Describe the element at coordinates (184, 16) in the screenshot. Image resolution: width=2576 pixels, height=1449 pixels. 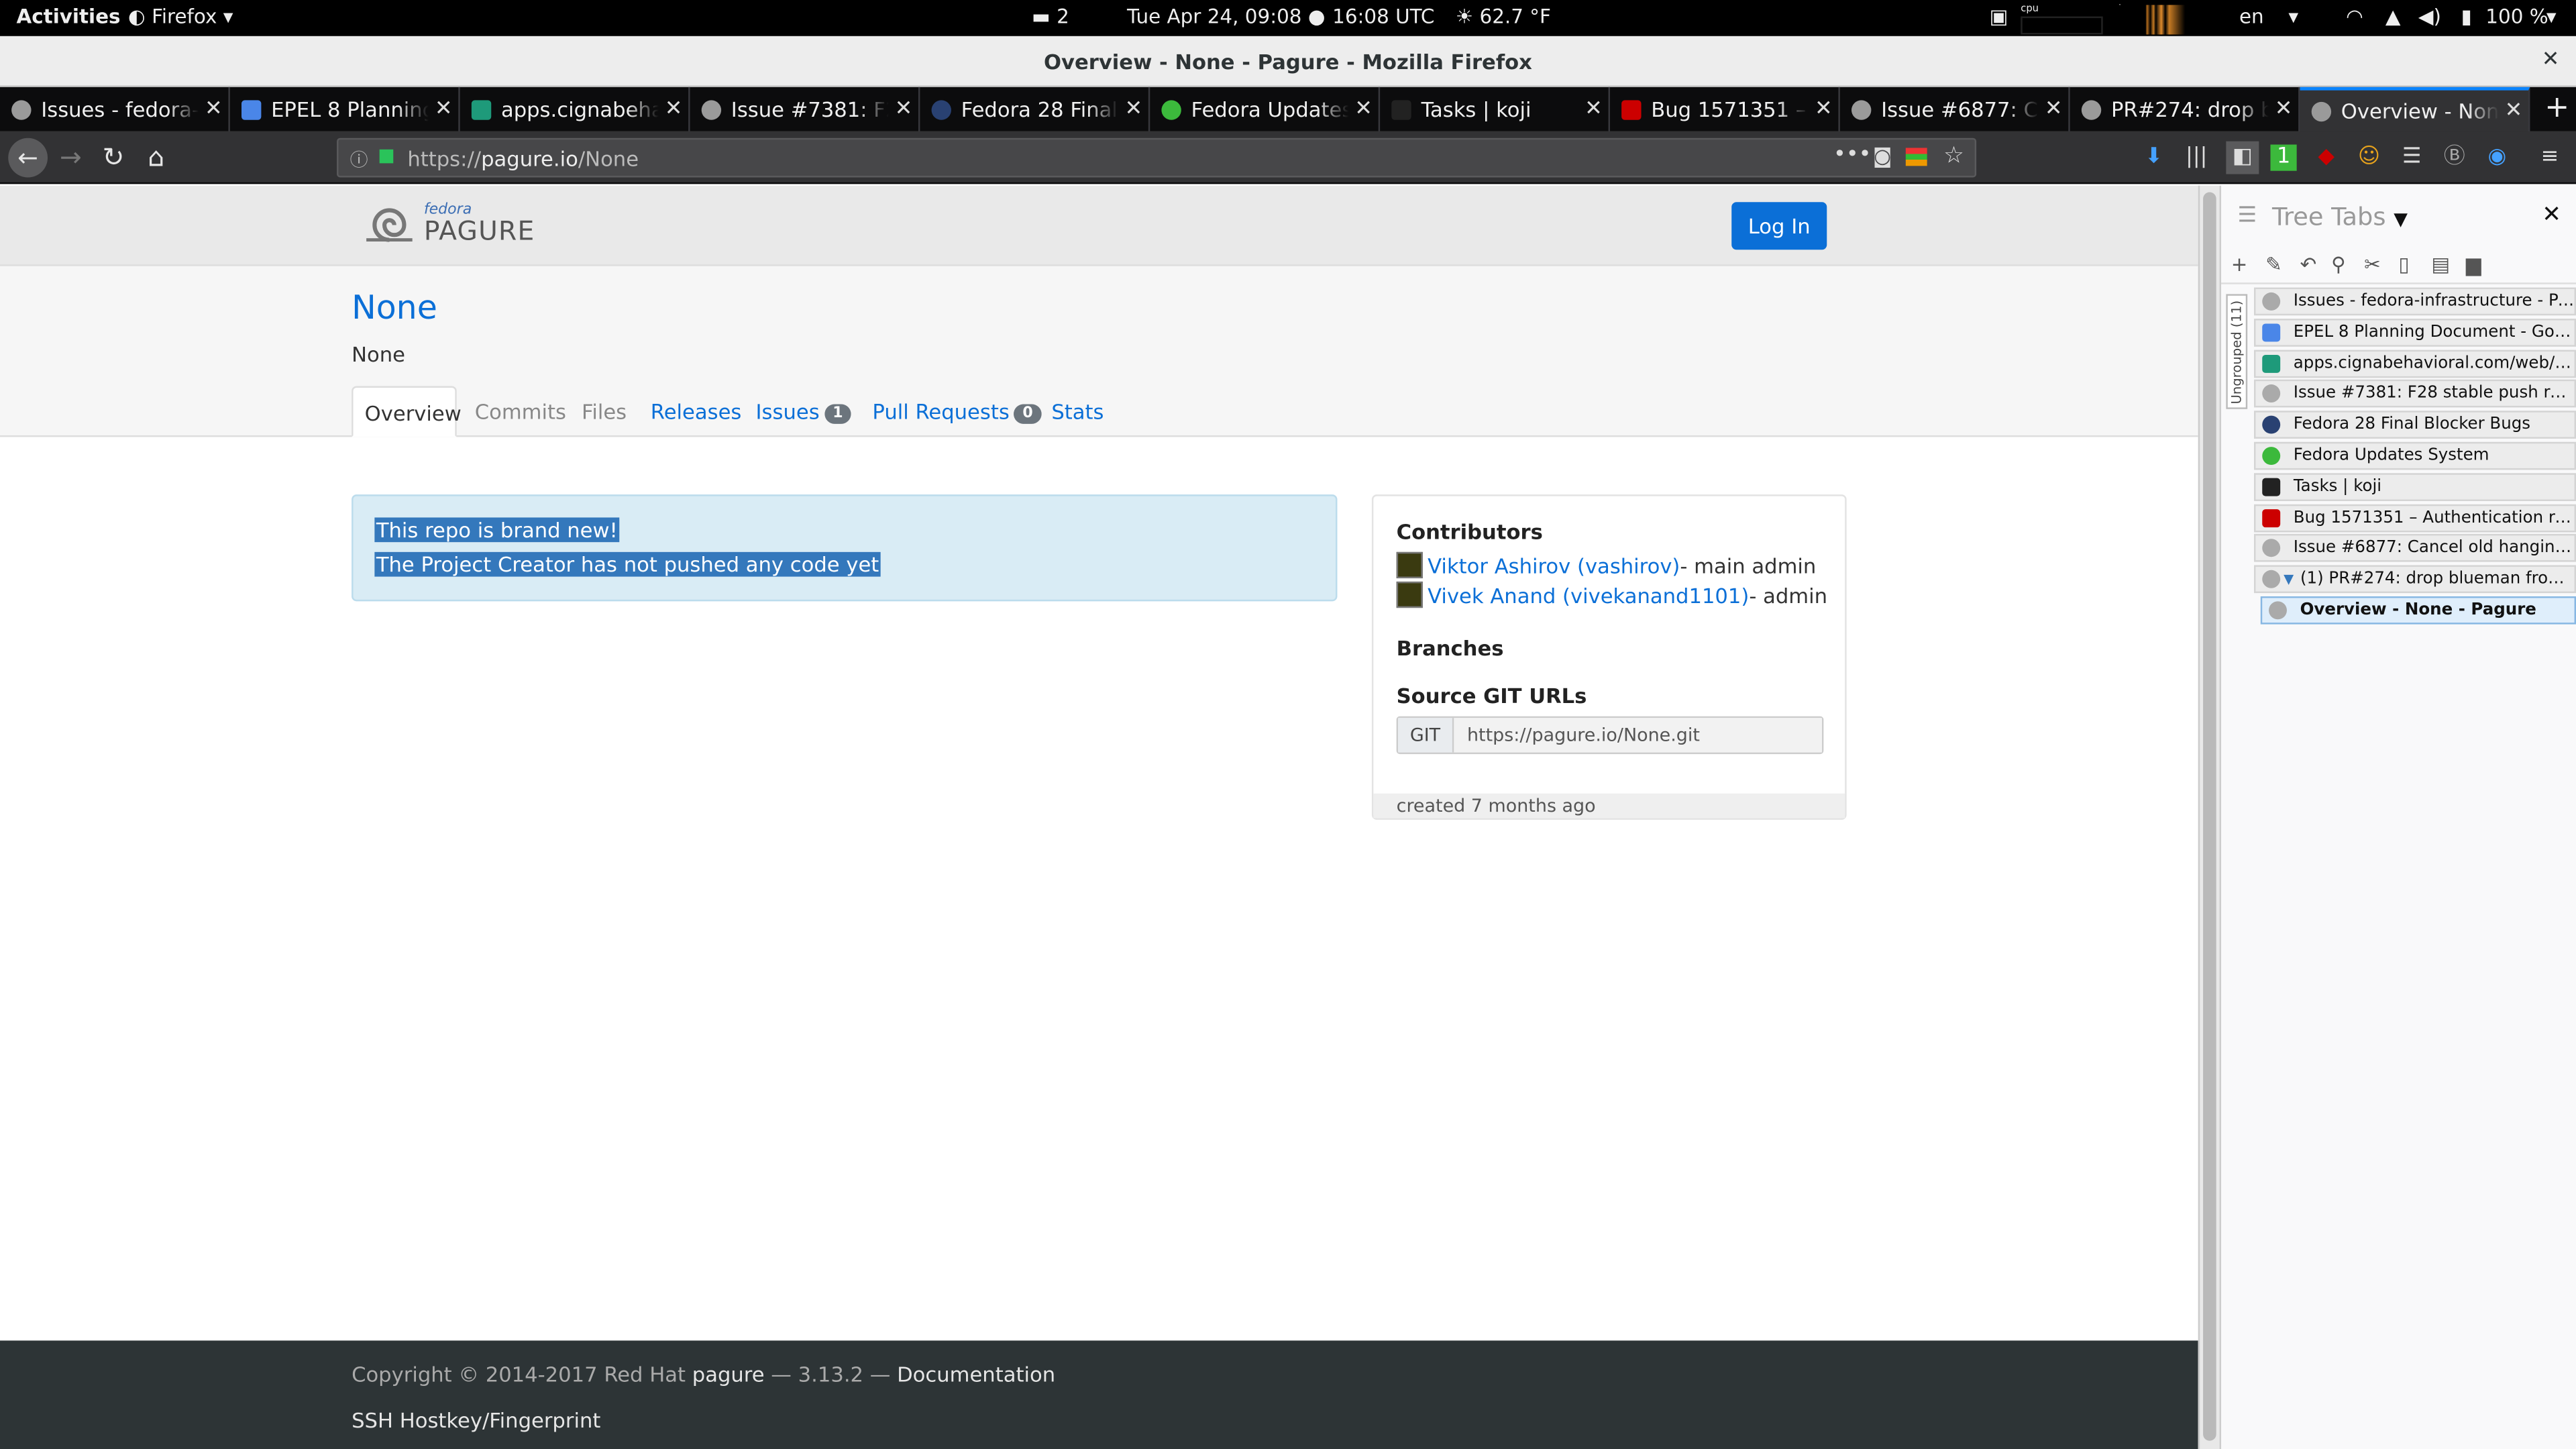
I see `app-name: Firefox` at that location.